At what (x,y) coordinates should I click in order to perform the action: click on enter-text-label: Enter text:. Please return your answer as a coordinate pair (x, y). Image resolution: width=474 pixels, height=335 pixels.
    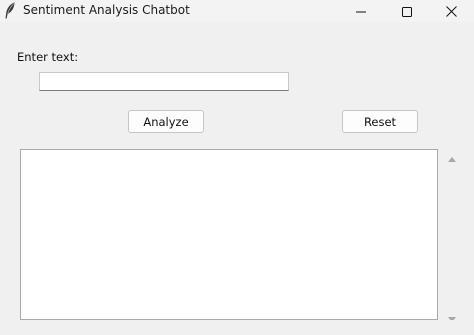
    Looking at the image, I should click on (48, 57).